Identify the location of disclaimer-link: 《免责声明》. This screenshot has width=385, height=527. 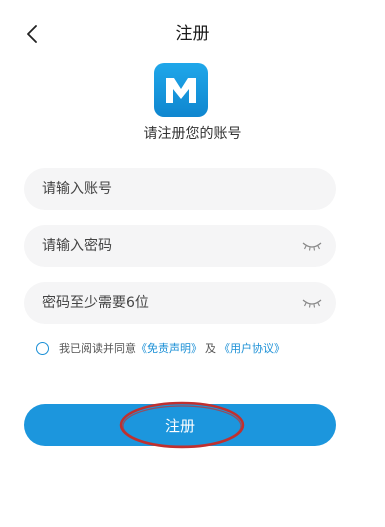
(169, 348).